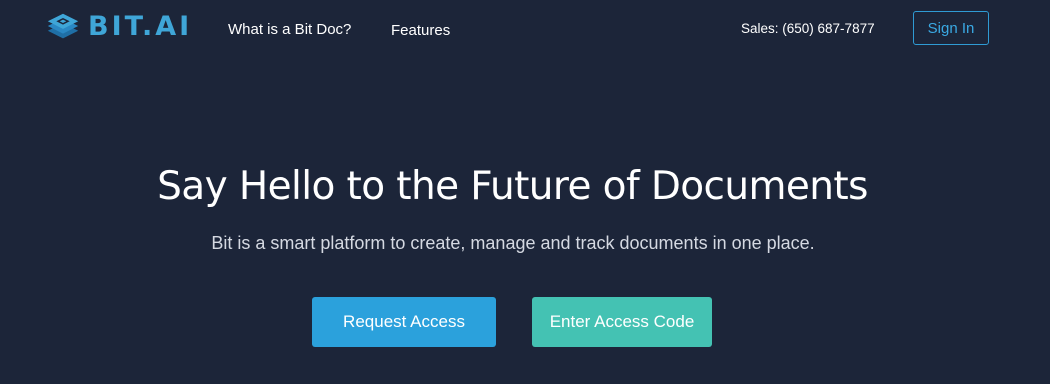  I want to click on stacked-layers-logo-icon, so click(63, 26).